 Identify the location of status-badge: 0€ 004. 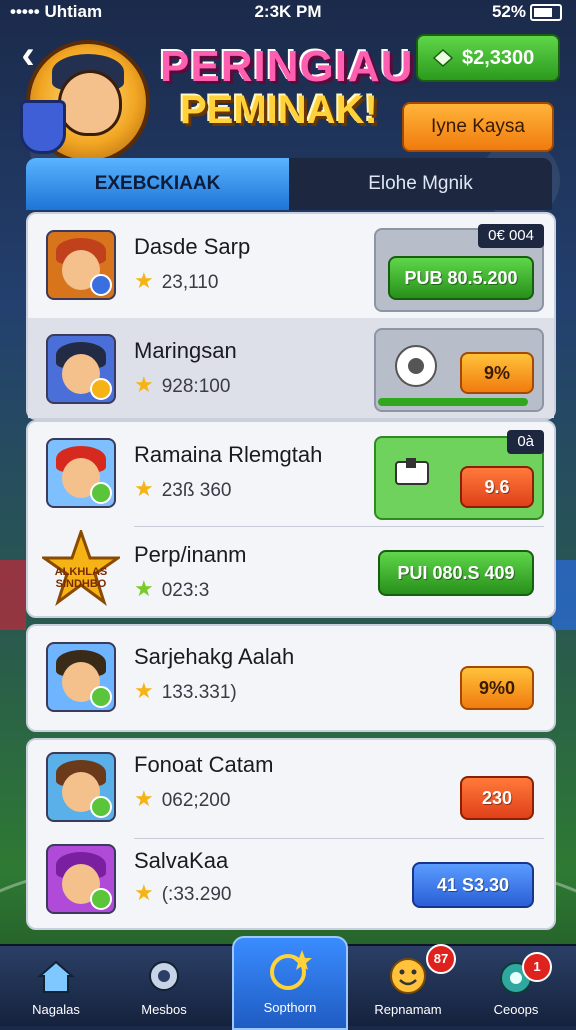
(511, 236).